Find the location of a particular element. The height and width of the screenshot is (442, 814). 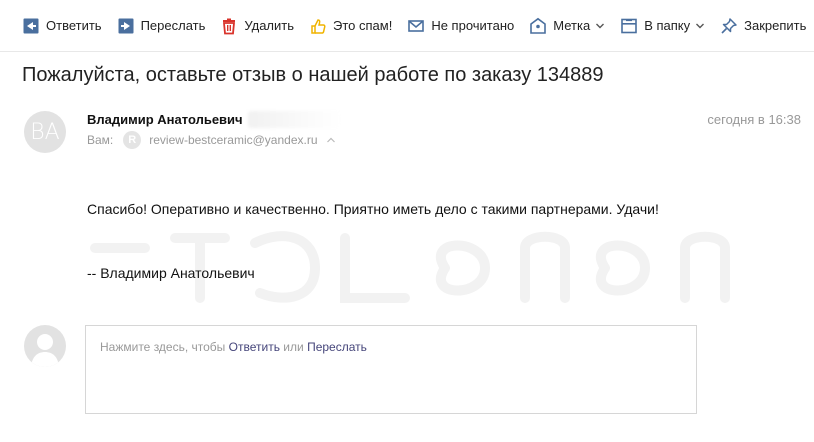

reply-or: или is located at coordinates (293, 347).